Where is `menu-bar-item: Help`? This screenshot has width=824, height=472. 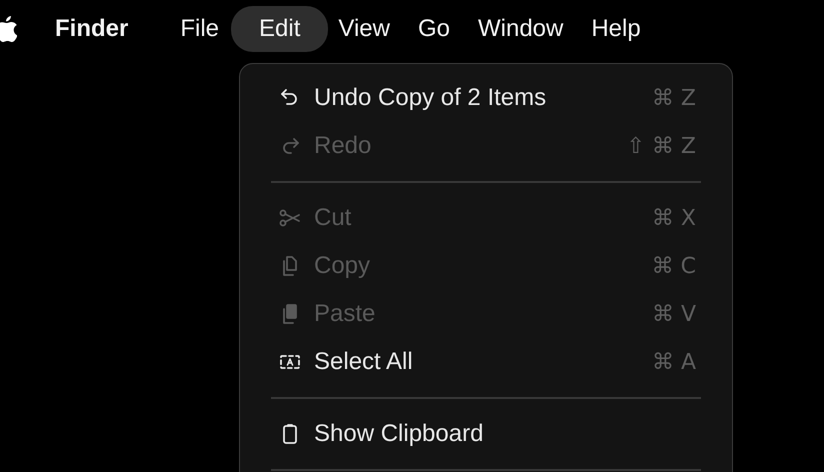 menu-bar-item: Help is located at coordinates (616, 29).